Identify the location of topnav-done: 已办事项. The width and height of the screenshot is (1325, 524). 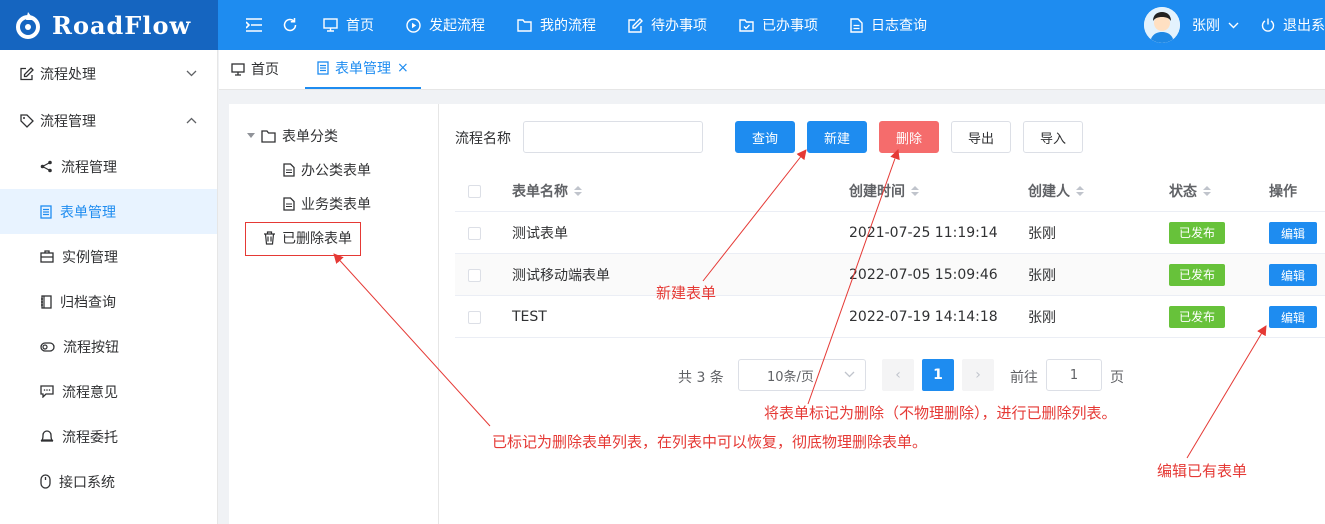
(779, 25).